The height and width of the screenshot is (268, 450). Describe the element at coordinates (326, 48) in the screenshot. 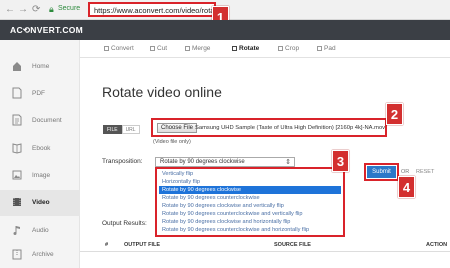

I see `tab-pad: Pad` at that location.